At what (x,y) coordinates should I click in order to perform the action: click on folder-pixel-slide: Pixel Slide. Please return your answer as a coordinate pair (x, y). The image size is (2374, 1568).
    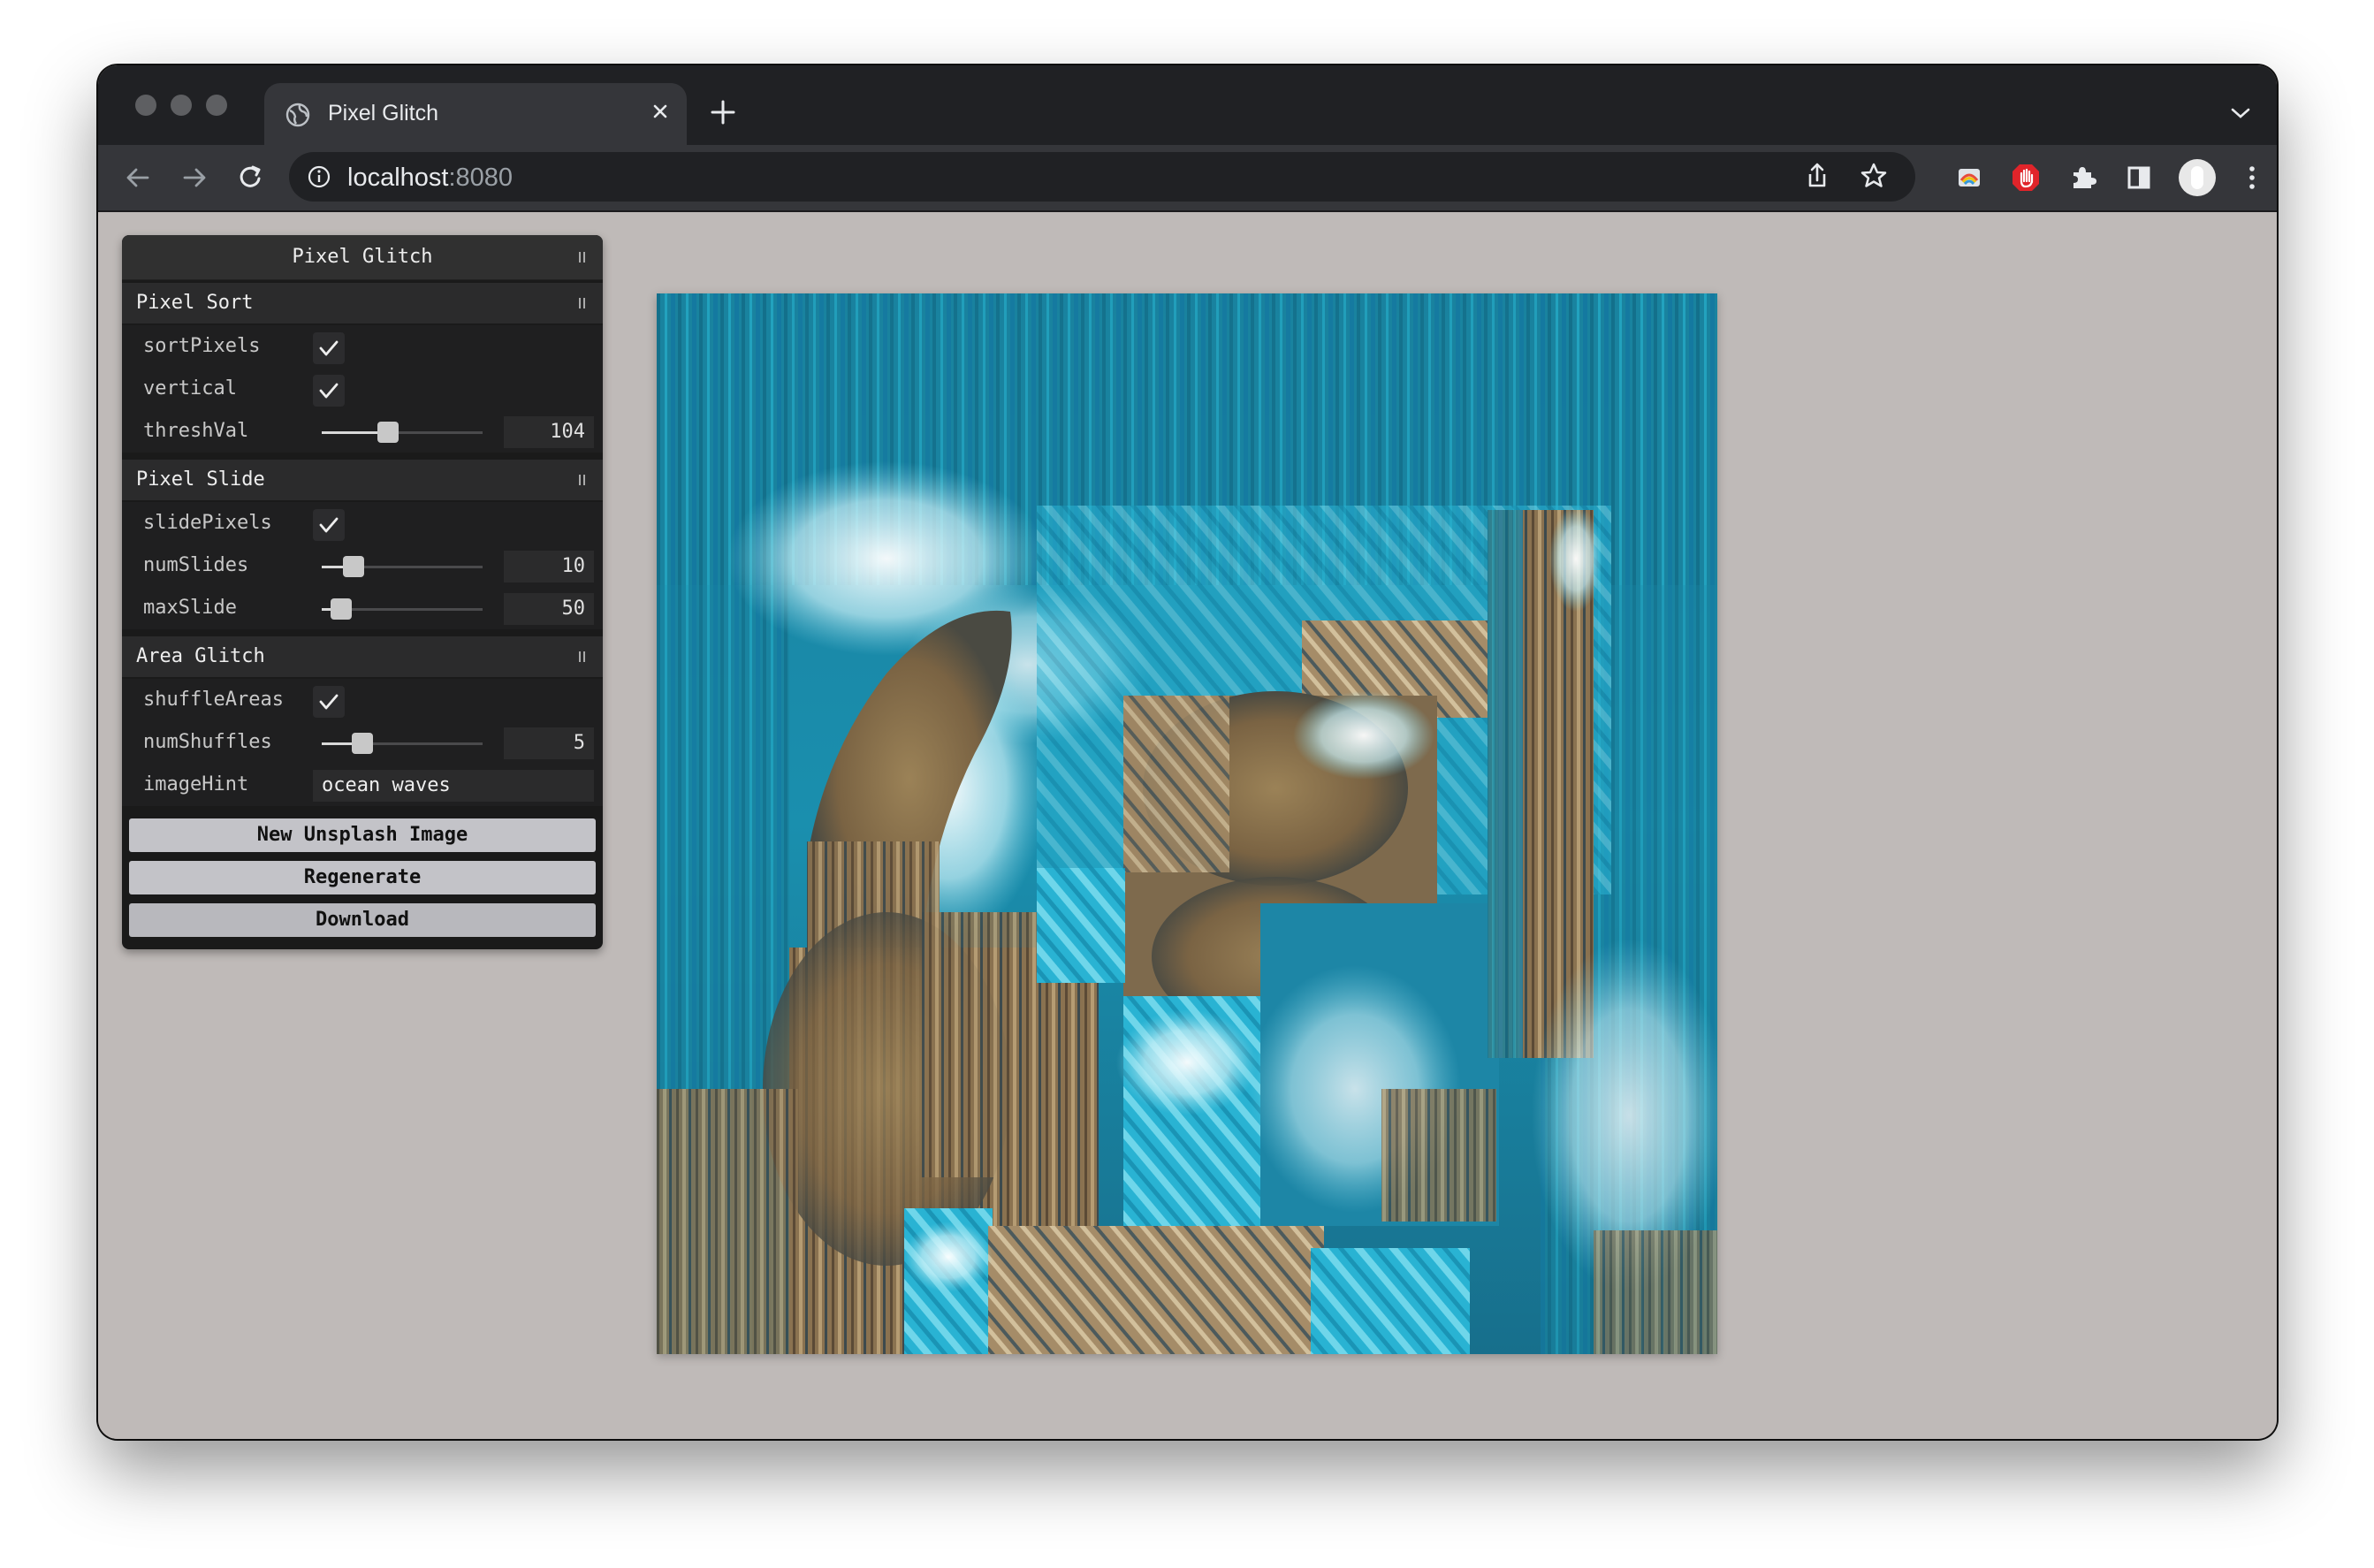
    Looking at the image, I should click on (362, 480).